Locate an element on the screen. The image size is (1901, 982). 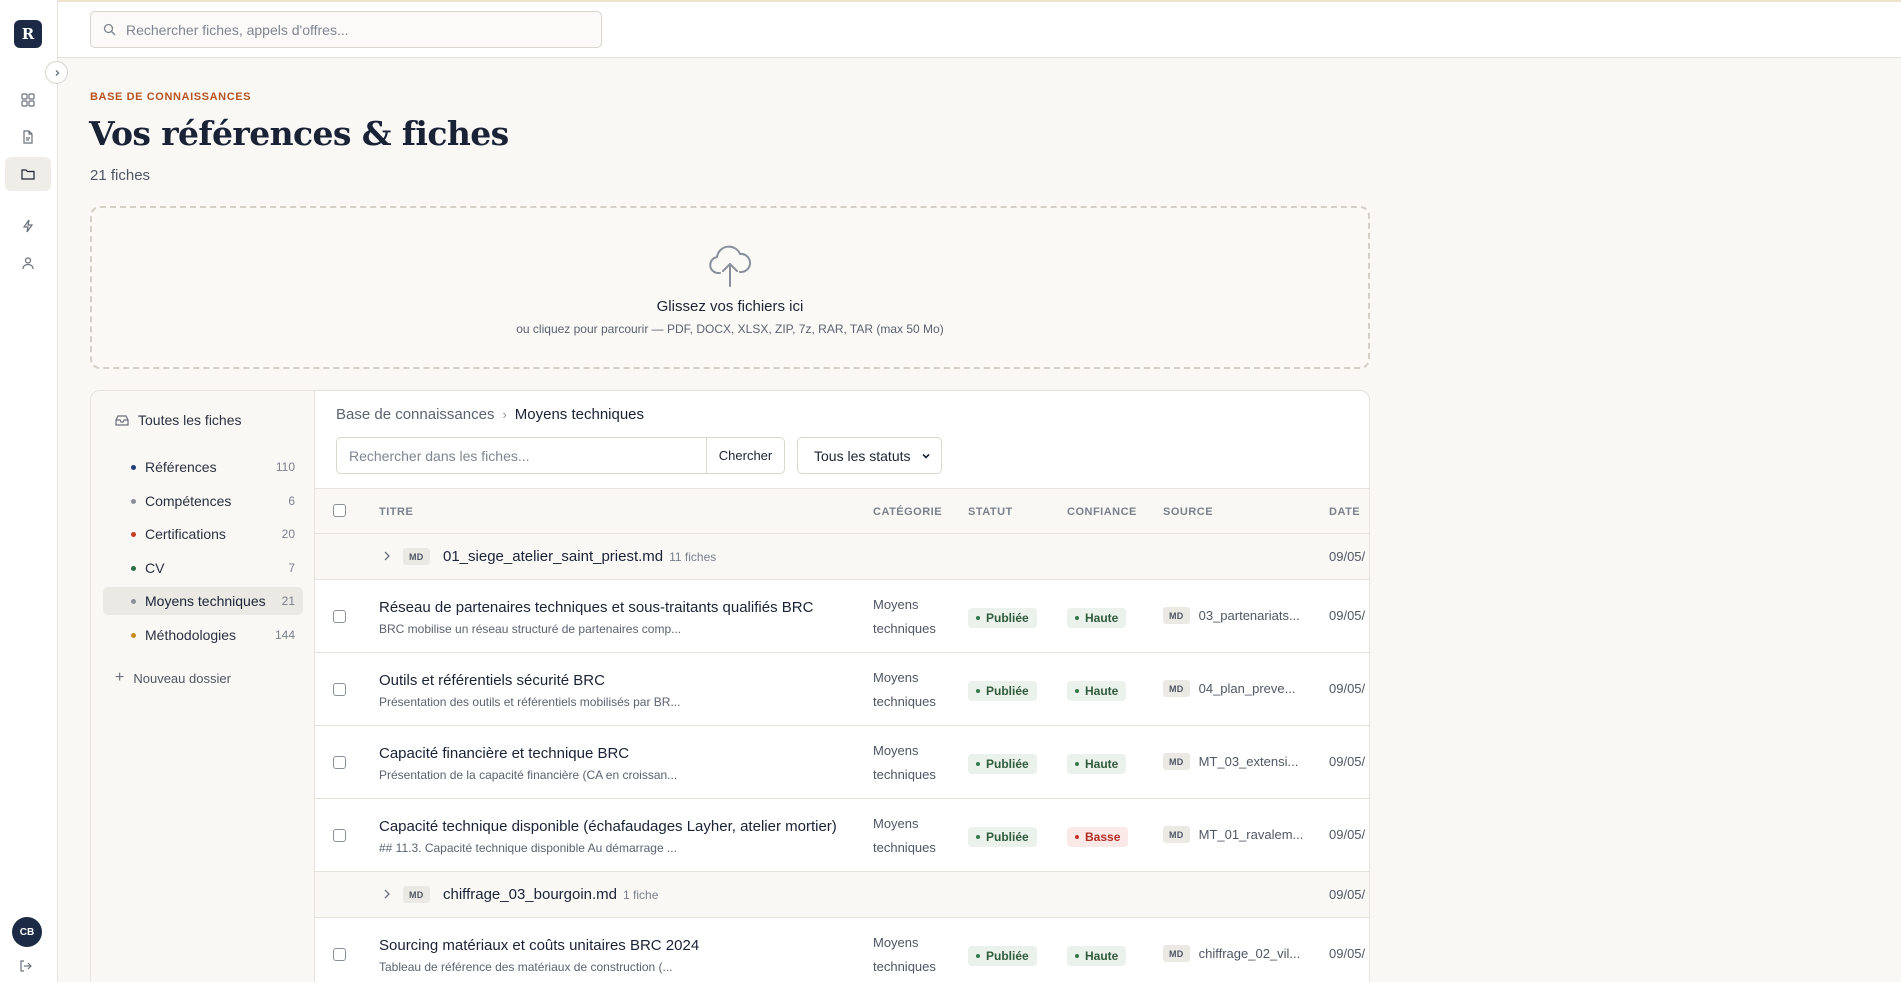
column-status: STATUT is located at coordinates (990, 512).